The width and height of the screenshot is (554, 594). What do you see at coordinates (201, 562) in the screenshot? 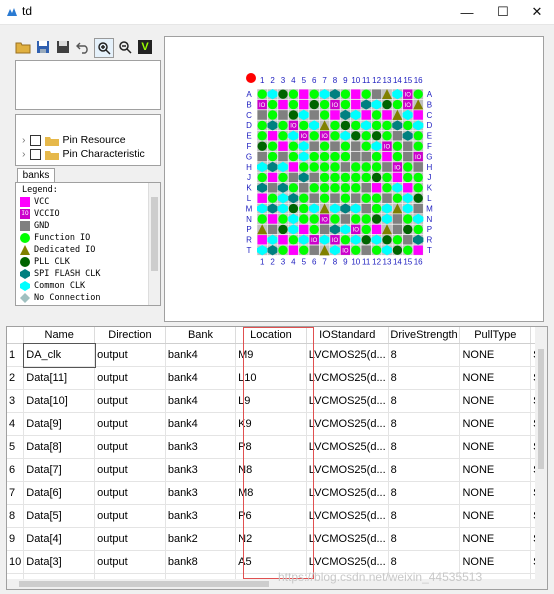
I see `bank-cell: bank8` at bounding box center [201, 562].